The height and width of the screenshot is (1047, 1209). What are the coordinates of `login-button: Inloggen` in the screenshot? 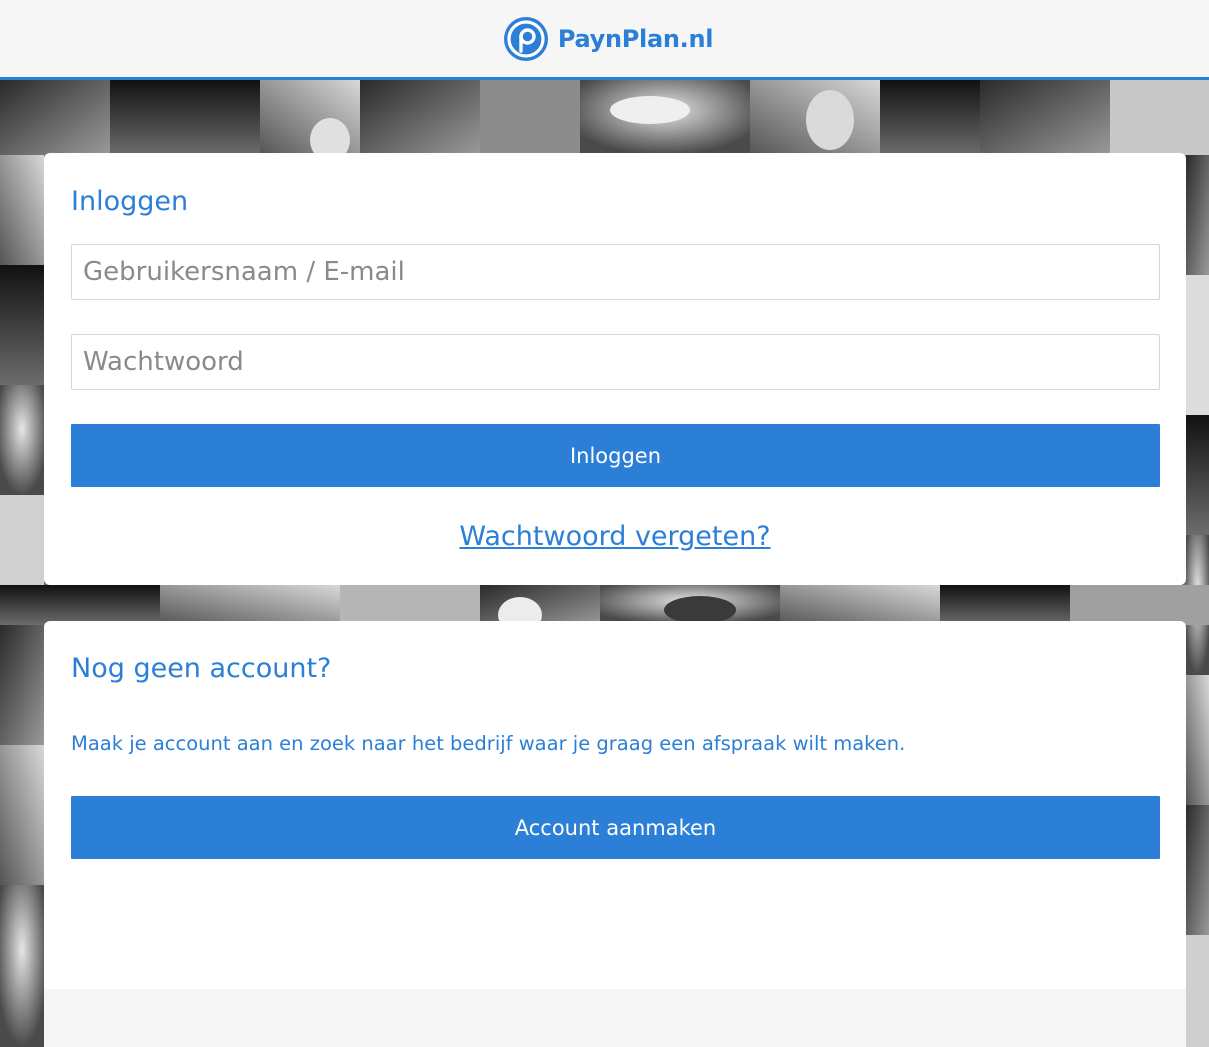 It's located at (615, 455).